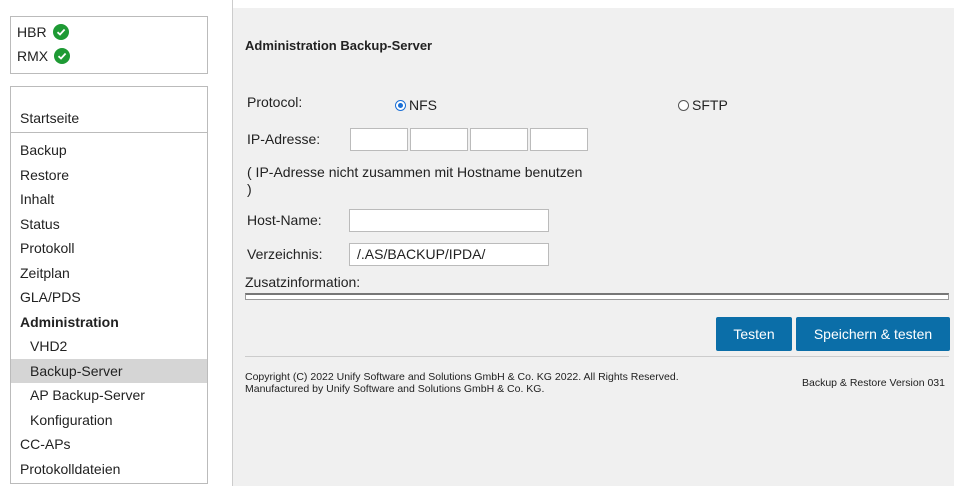 The width and height of the screenshot is (954, 486). Describe the element at coordinates (873, 334) in the screenshot. I see `save-and-test-button: Speichern & testen` at that location.